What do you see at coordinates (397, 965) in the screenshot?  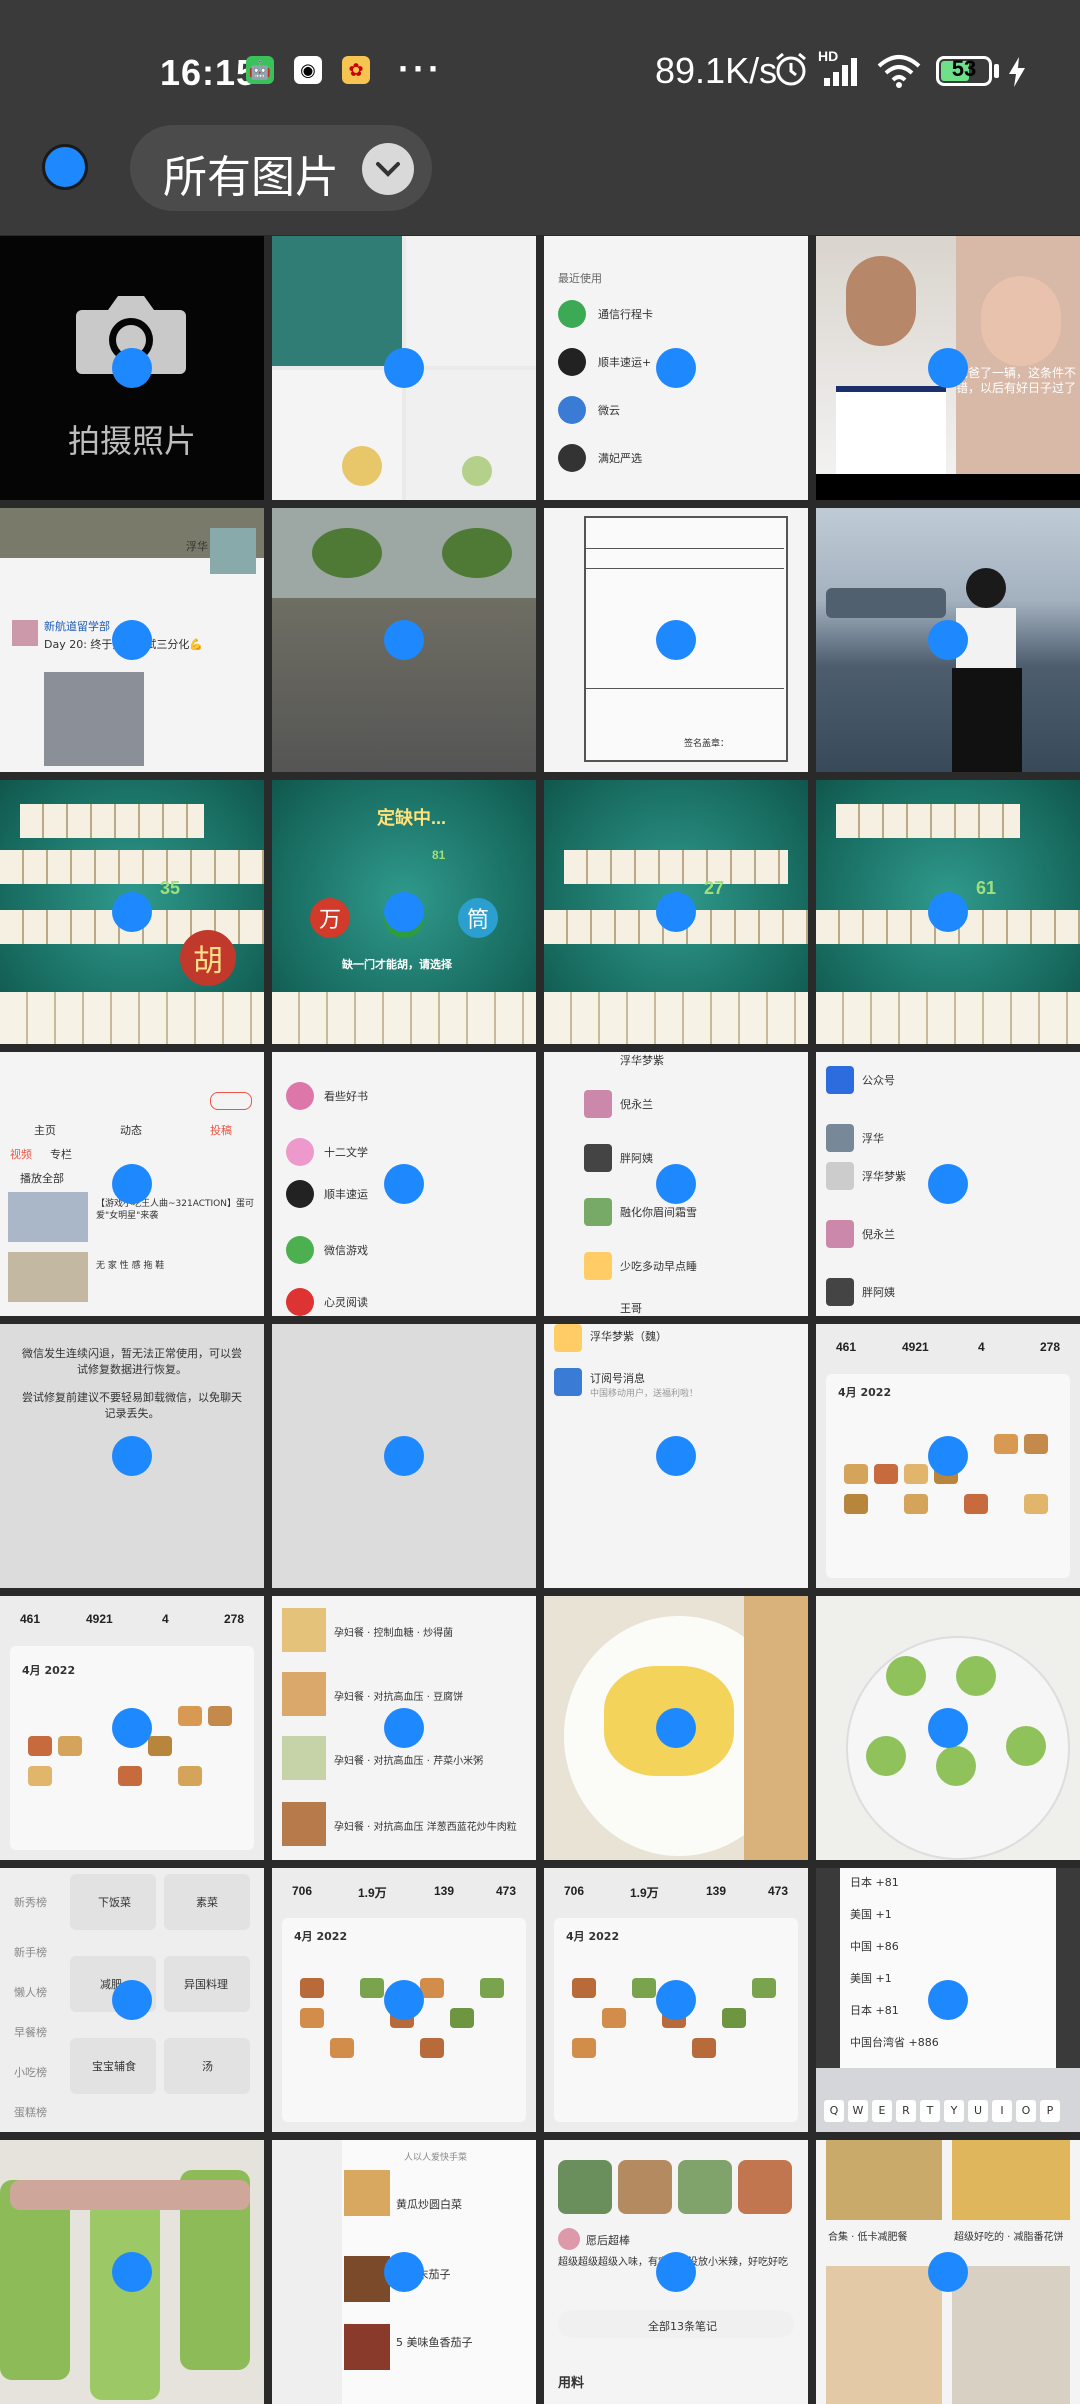 I see `mahjong-hint: 缺一门才能胡，请选择` at bounding box center [397, 965].